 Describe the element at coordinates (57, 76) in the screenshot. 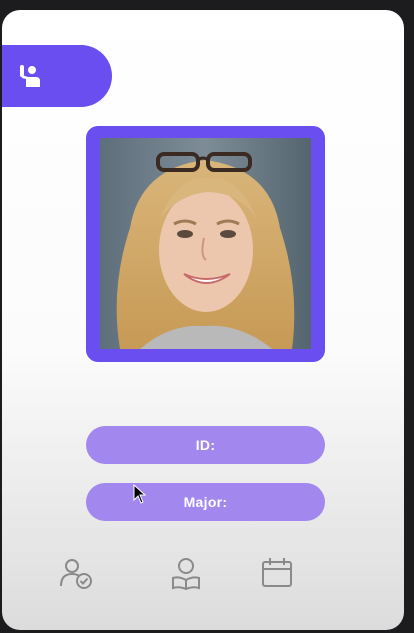

I see `header-tab` at that location.